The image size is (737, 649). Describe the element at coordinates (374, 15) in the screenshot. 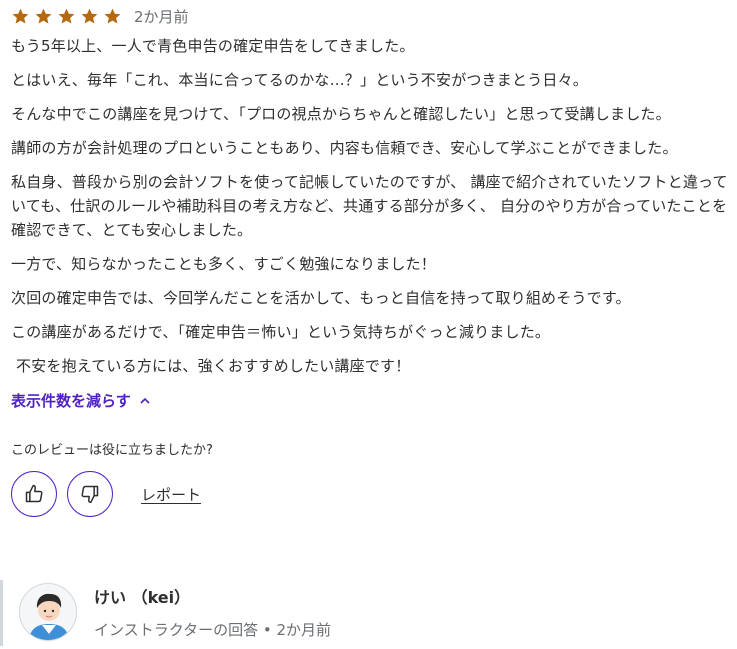

I see `rating-row: 2か月前` at that location.